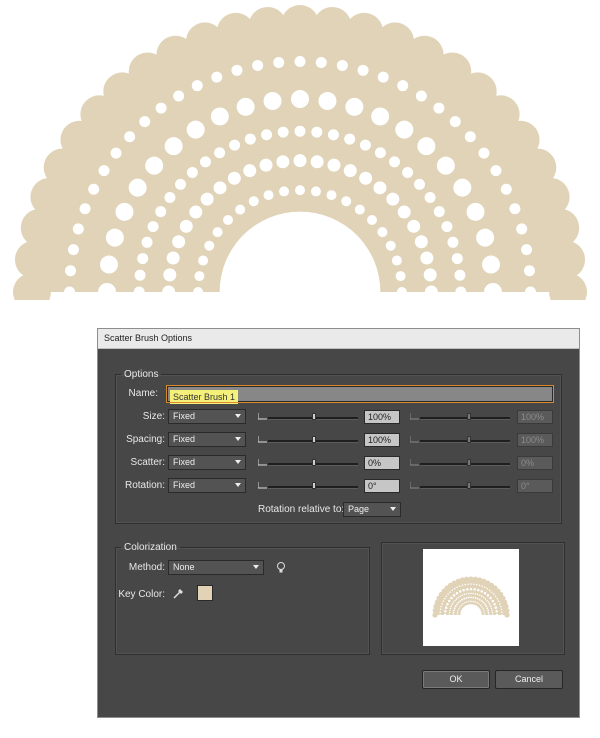 This screenshot has height=738, width=600. I want to click on size-min-slider-handle, so click(314, 416).